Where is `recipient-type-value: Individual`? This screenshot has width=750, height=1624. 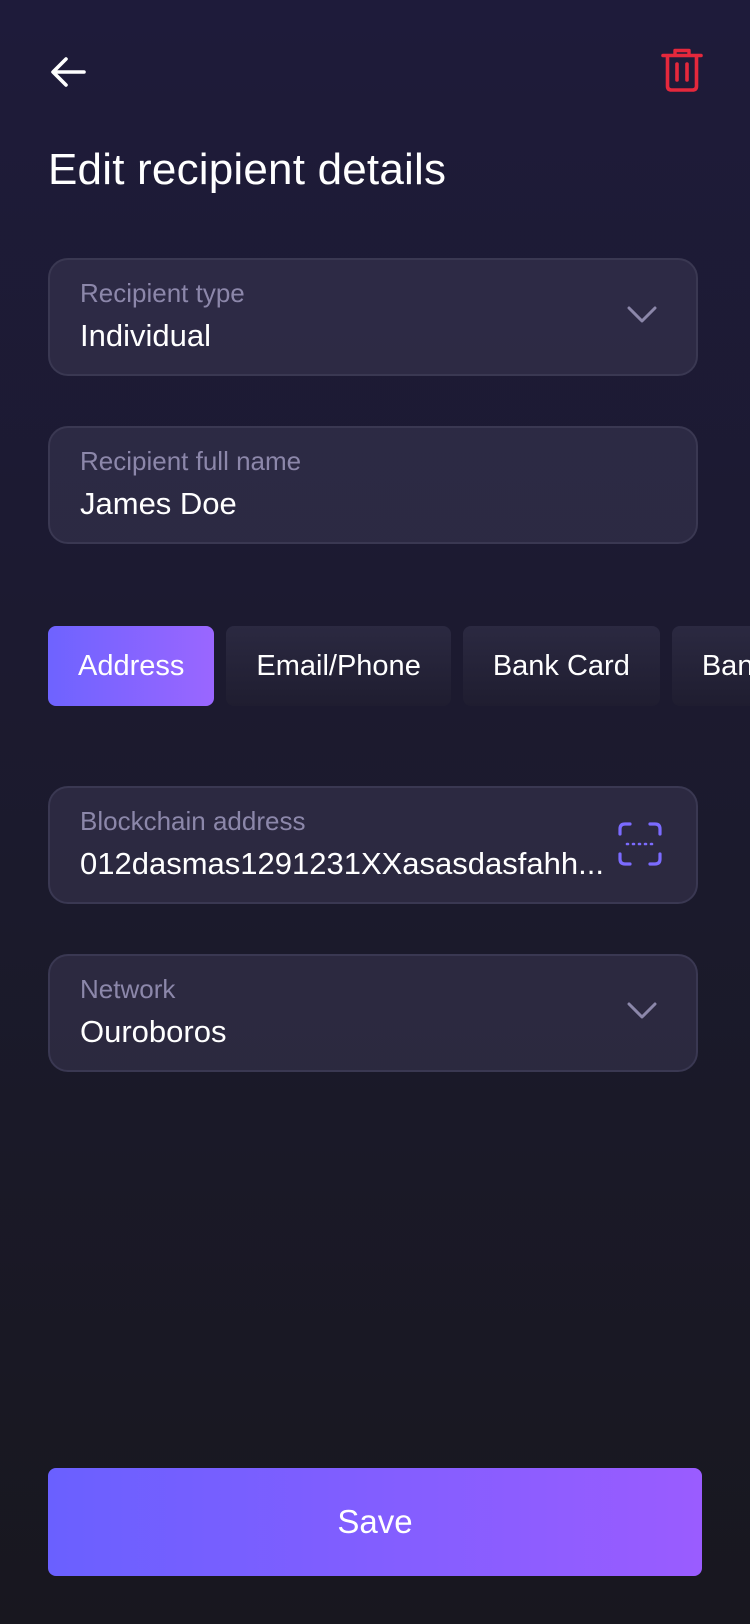
recipient-type-value: Individual is located at coordinates (145, 335).